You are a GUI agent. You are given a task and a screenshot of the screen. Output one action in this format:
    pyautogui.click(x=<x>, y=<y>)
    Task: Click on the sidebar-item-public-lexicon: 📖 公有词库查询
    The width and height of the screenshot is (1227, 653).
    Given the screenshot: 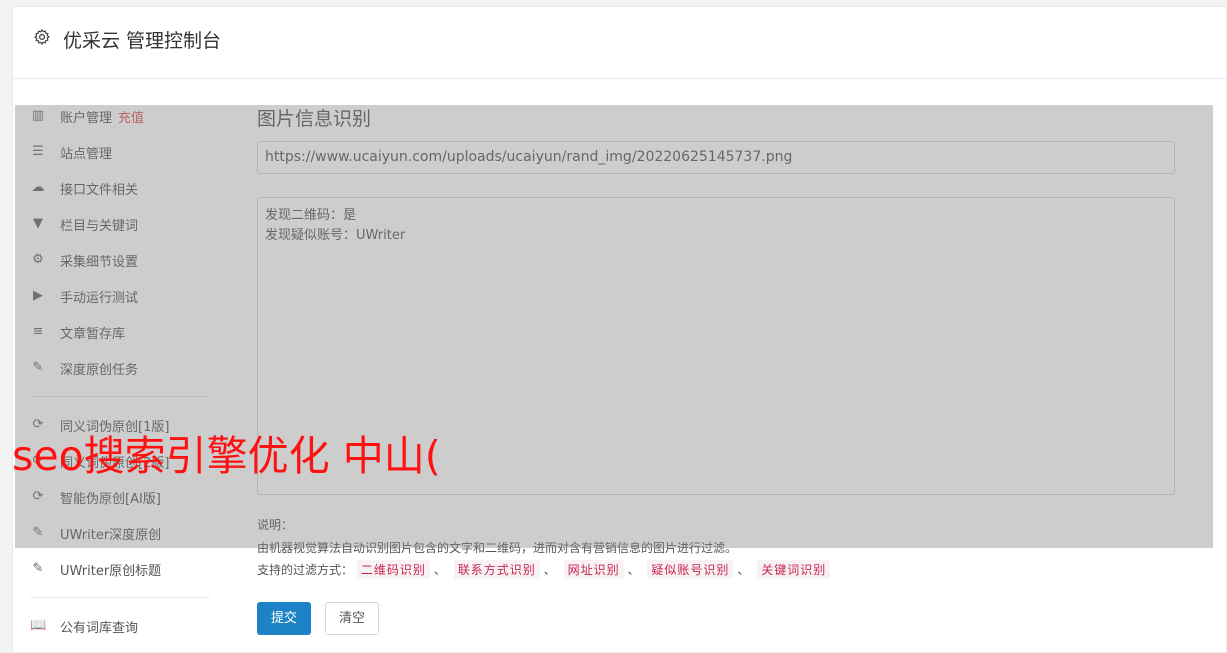 What is the action you would take?
    pyautogui.click(x=125, y=626)
    